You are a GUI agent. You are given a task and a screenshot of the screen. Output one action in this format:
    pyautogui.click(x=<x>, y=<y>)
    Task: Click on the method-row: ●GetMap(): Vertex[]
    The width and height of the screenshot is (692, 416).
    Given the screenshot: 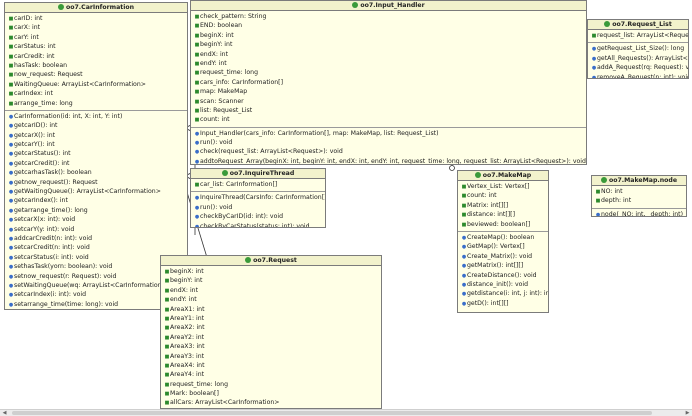 What is the action you would take?
    pyautogui.click(x=503, y=246)
    